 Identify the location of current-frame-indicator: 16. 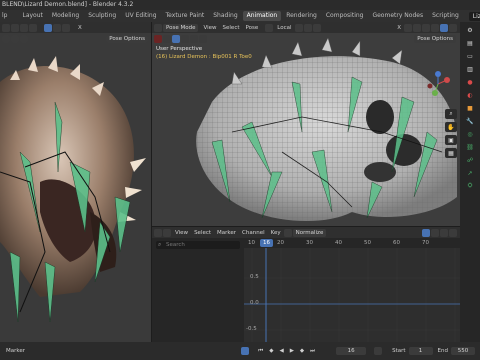
(266, 243).